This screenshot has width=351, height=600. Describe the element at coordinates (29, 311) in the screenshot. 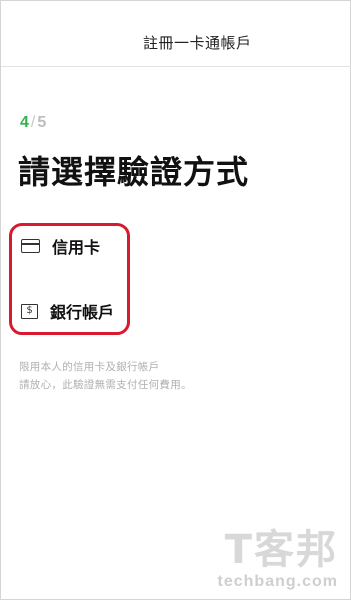

I see `bank-dollar-icon: $` at that location.